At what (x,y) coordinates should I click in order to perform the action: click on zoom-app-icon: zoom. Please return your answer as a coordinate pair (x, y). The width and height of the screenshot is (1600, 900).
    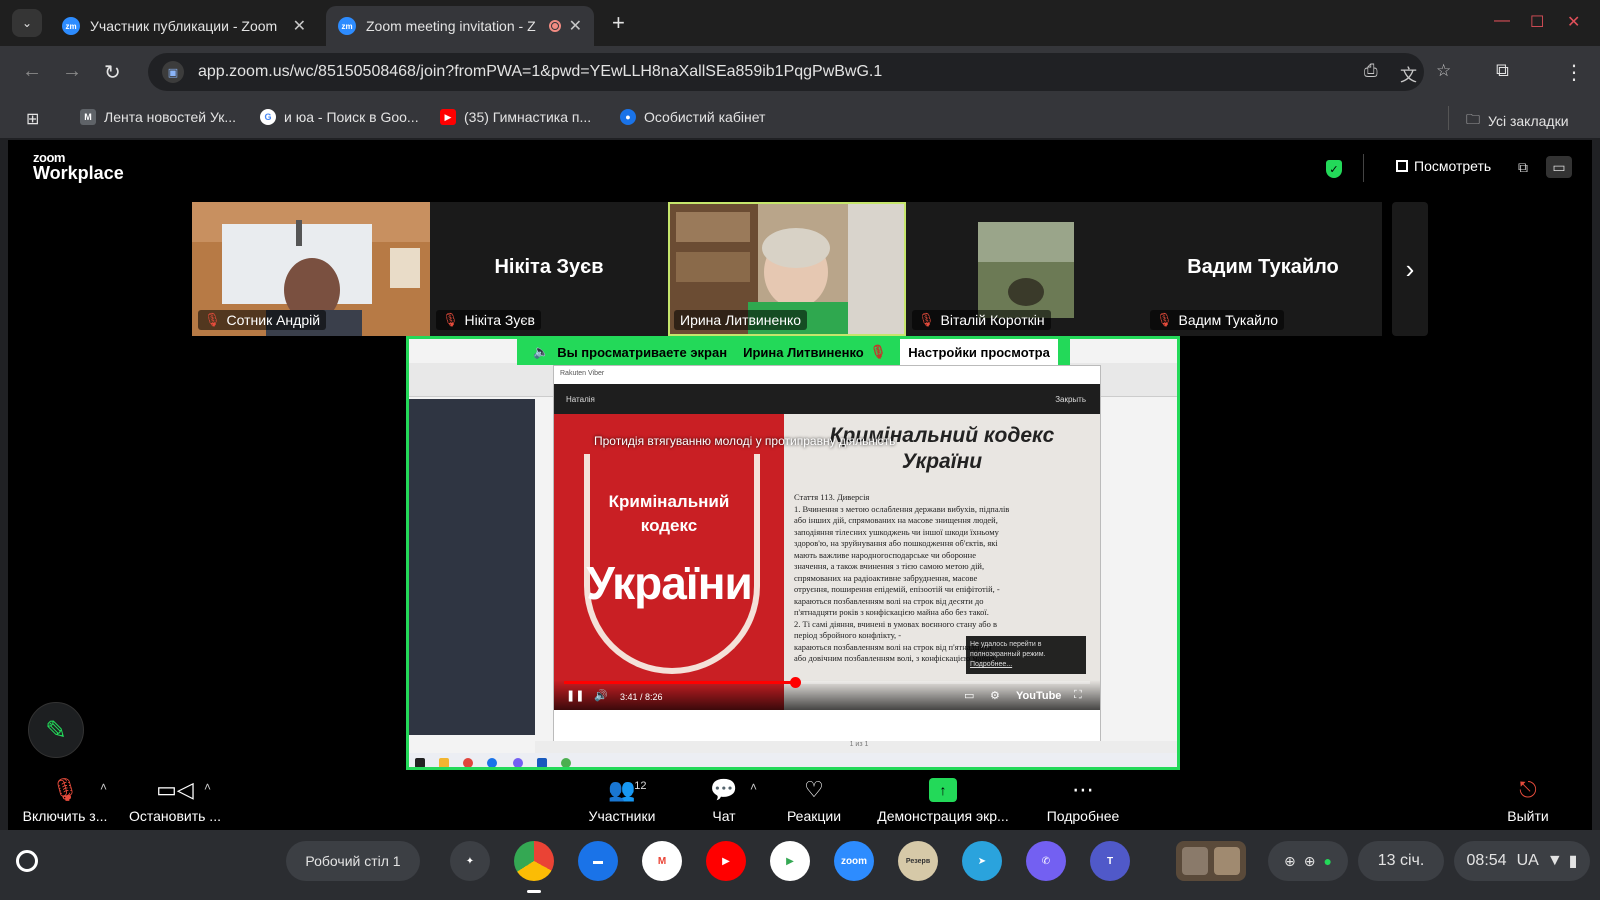
    Looking at the image, I should click on (854, 861).